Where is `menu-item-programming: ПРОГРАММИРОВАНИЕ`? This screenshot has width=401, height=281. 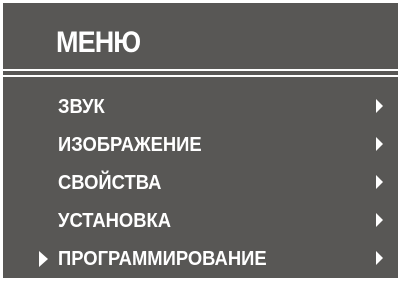
menu-item-programming: ПРОГРАММИРОВАНИЕ is located at coordinates (200, 260).